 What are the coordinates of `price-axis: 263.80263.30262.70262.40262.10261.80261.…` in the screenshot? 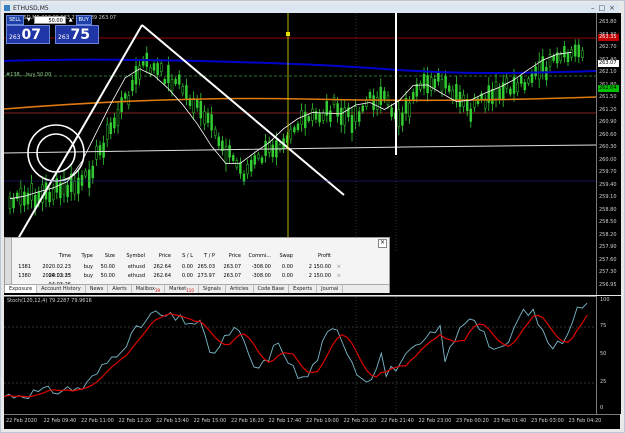 It's located at (608, 154).